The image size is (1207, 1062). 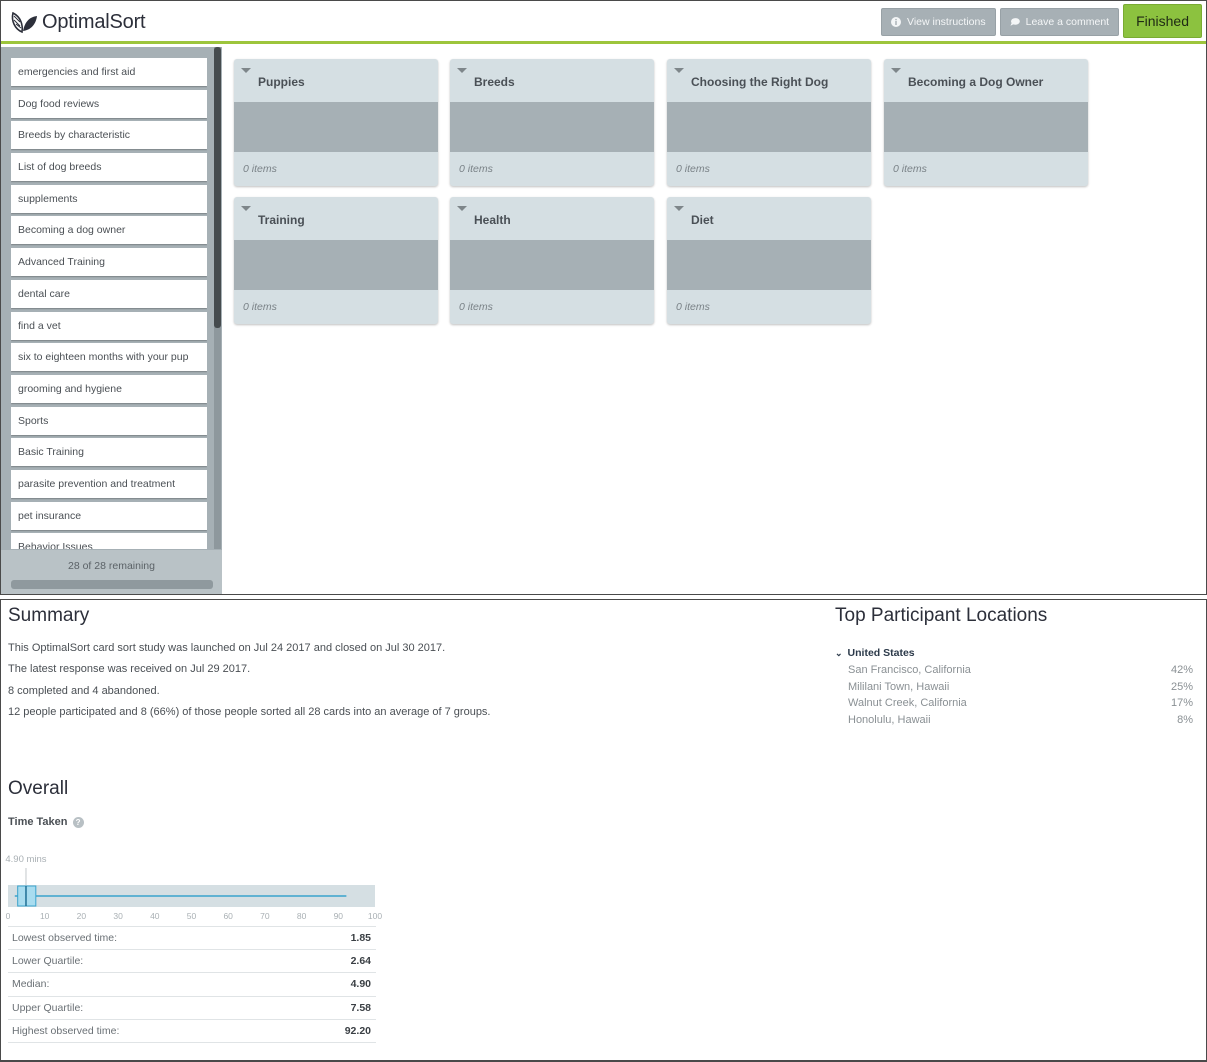 What do you see at coordinates (1015, 22) in the screenshot?
I see `speech-bubble-icon` at bounding box center [1015, 22].